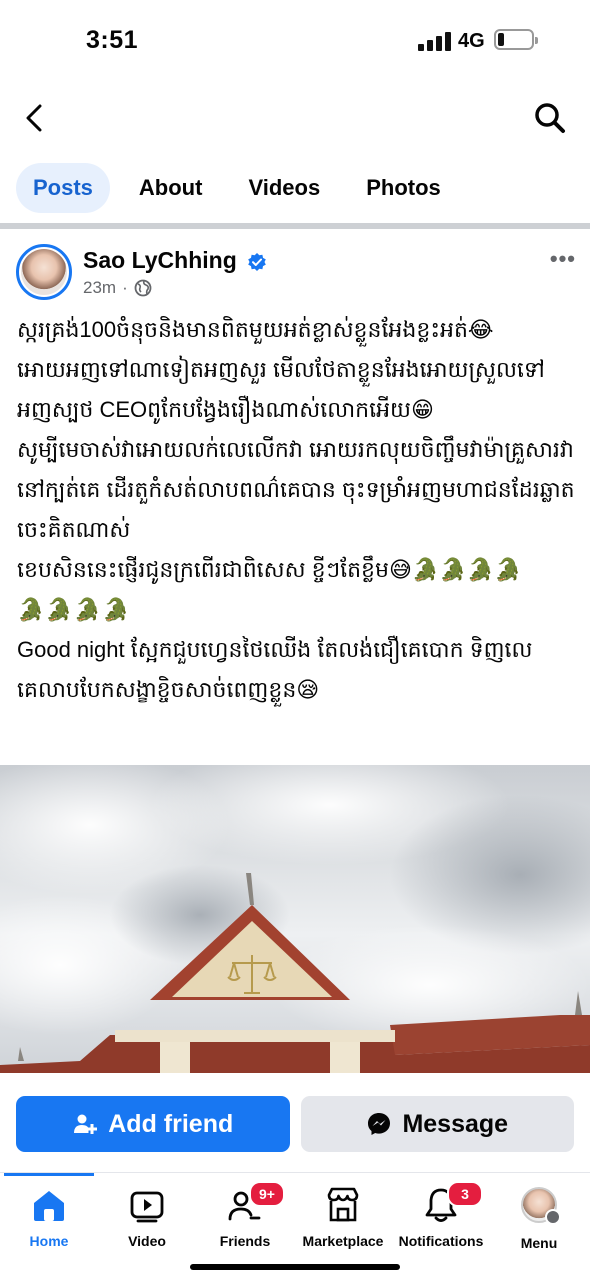 The image size is (590, 1280). I want to click on author-name: Sao LyChhing, so click(160, 260).